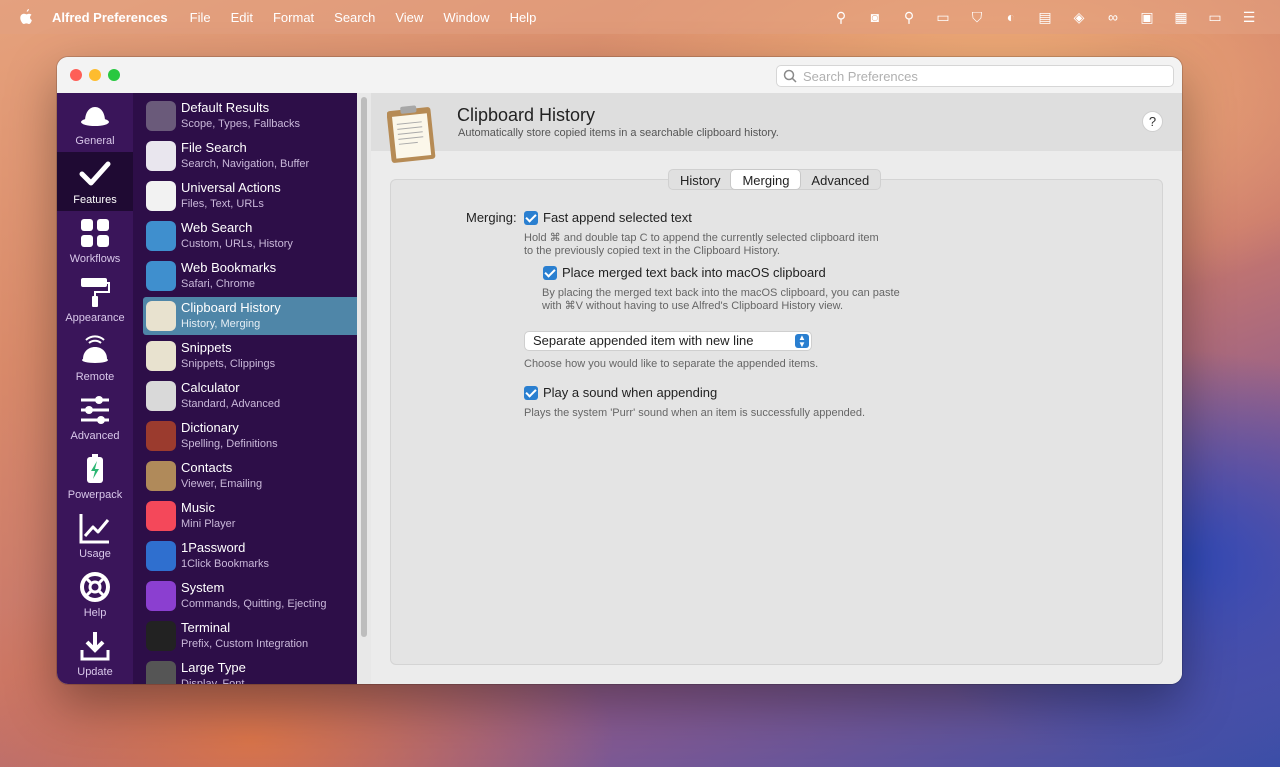 The height and width of the screenshot is (767, 1280). I want to click on rail-item-appearance: Appearance, so click(95, 299).